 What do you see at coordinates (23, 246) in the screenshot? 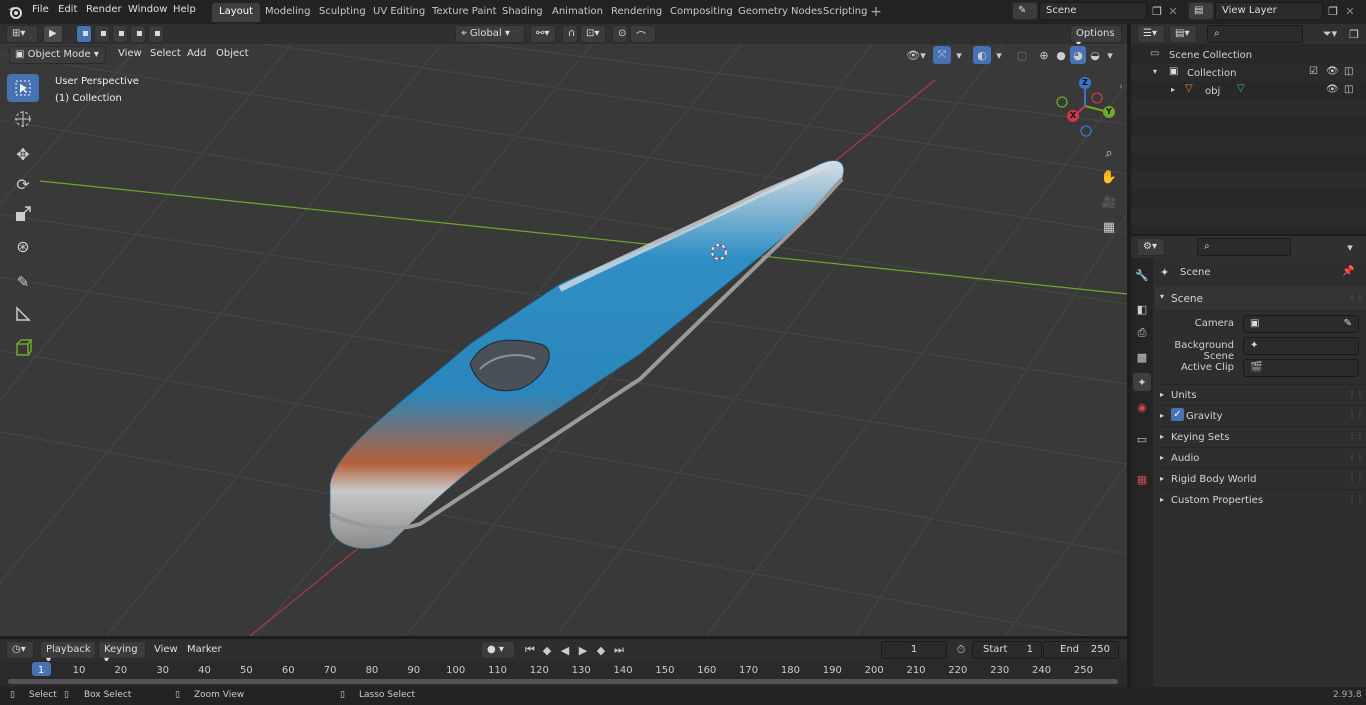
I see `transform-tool-icon: ⊛` at bounding box center [23, 246].